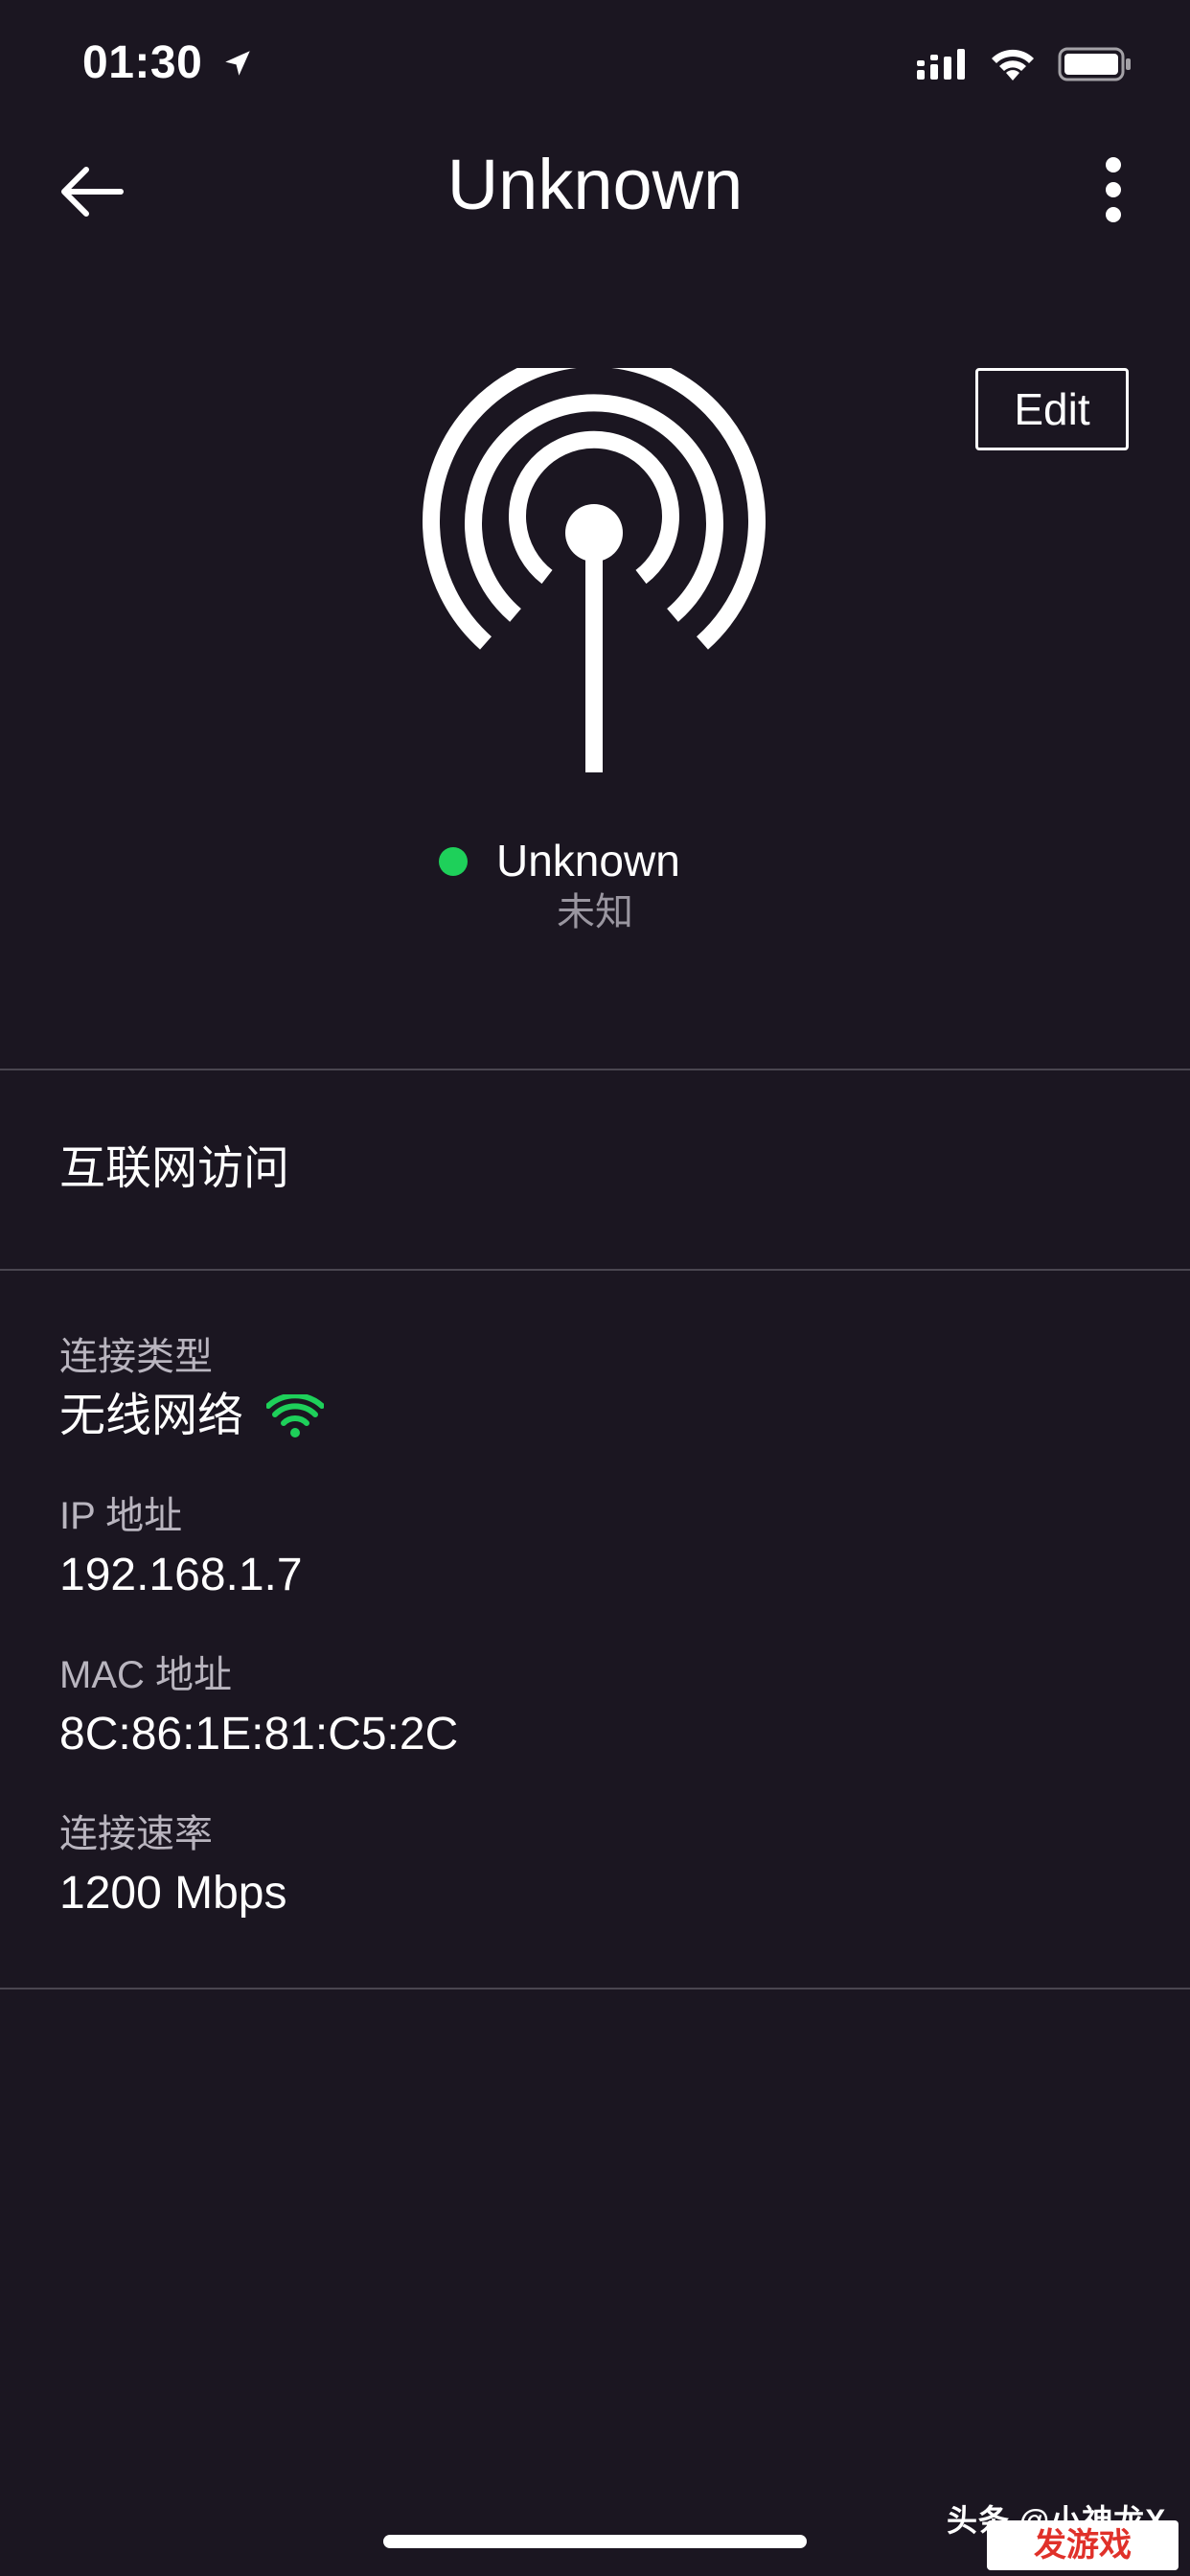 This screenshot has height=2576, width=1190. What do you see at coordinates (259, 1734) in the screenshot?
I see `mac-address-value: 8C:86:1E:81:C5:2C` at bounding box center [259, 1734].